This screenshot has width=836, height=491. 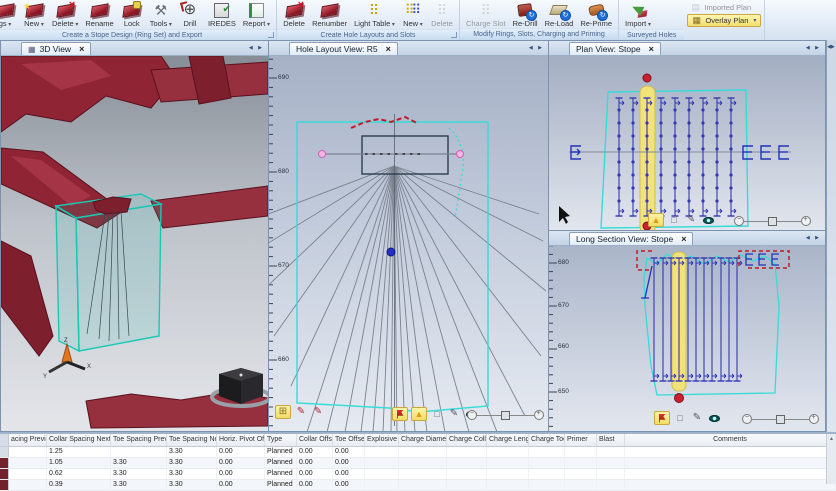 What do you see at coordinates (315, 440) in the screenshot?
I see `column-header: Collar Offset` at bounding box center [315, 440].